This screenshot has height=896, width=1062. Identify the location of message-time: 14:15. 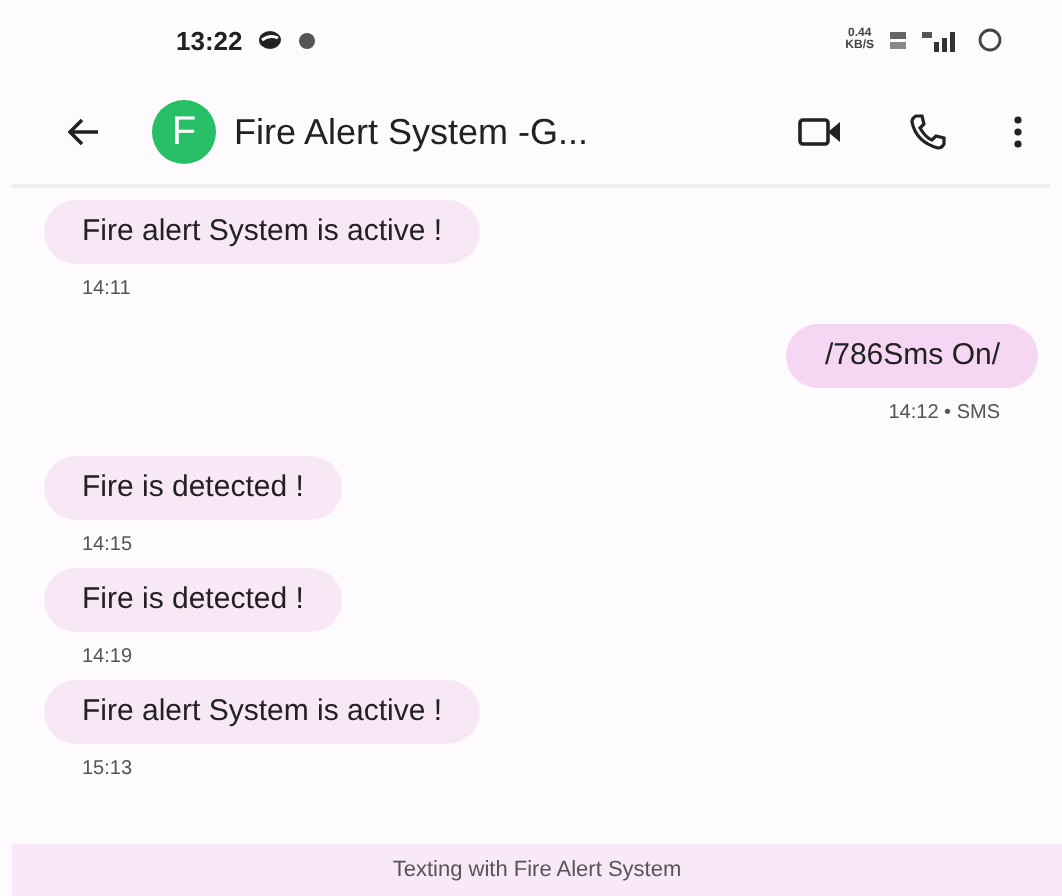
(107, 545).